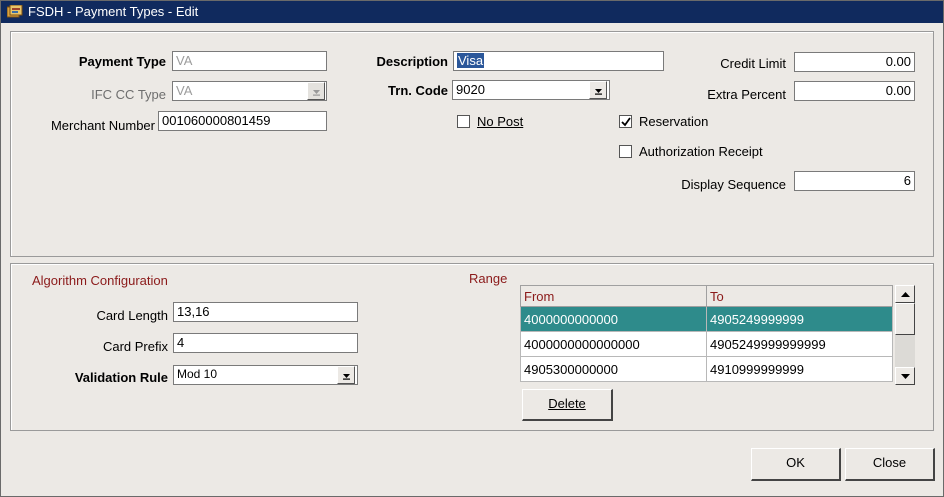  I want to click on table-row: 4000000000000 4905249999999, so click(706, 319).